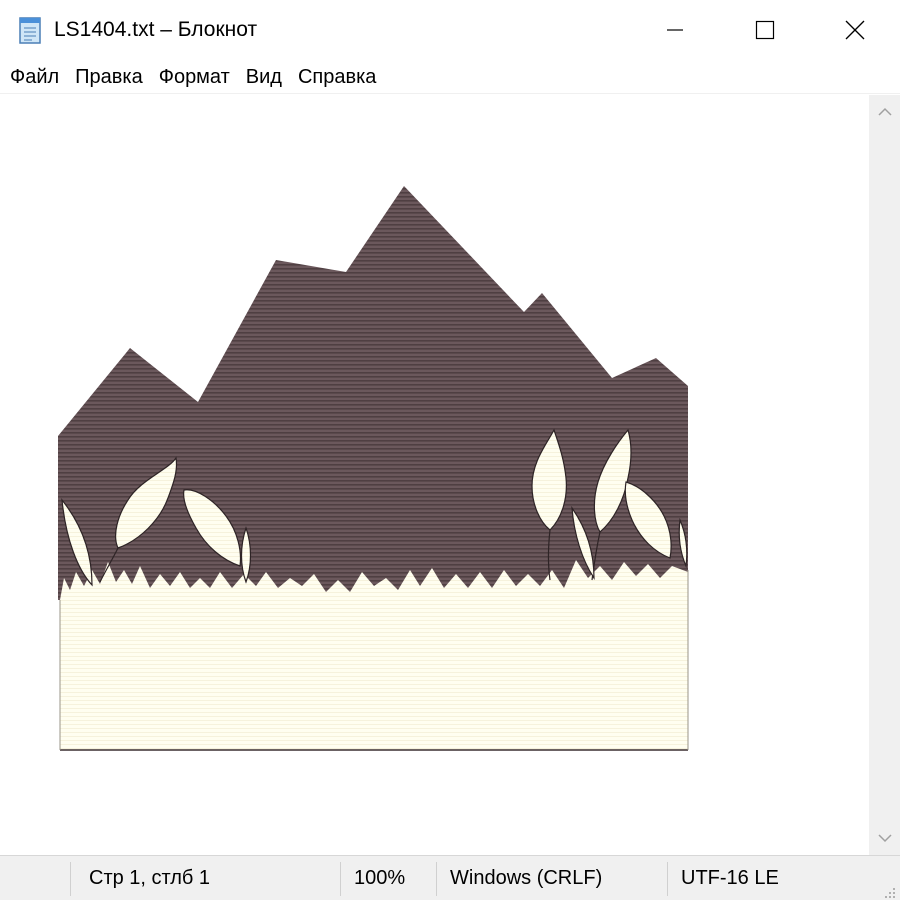 This screenshot has width=900, height=900. I want to click on scroll-up-button, so click(884, 112).